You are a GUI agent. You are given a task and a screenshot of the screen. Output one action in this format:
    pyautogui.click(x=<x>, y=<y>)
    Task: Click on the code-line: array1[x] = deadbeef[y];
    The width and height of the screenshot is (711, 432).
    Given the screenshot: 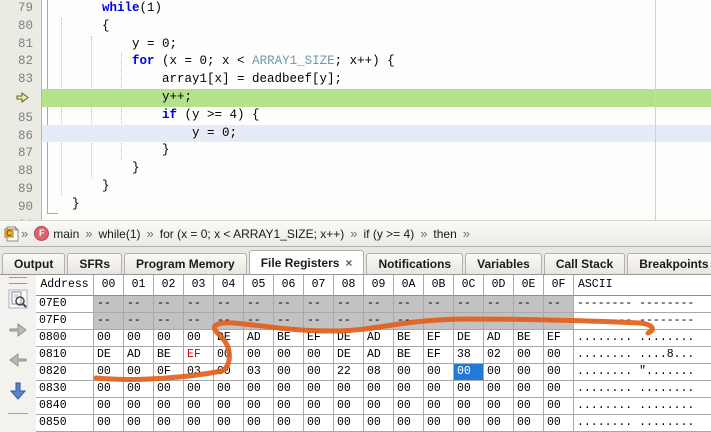 What is the action you would take?
    pyautogui.click(x=376, y=80)
    